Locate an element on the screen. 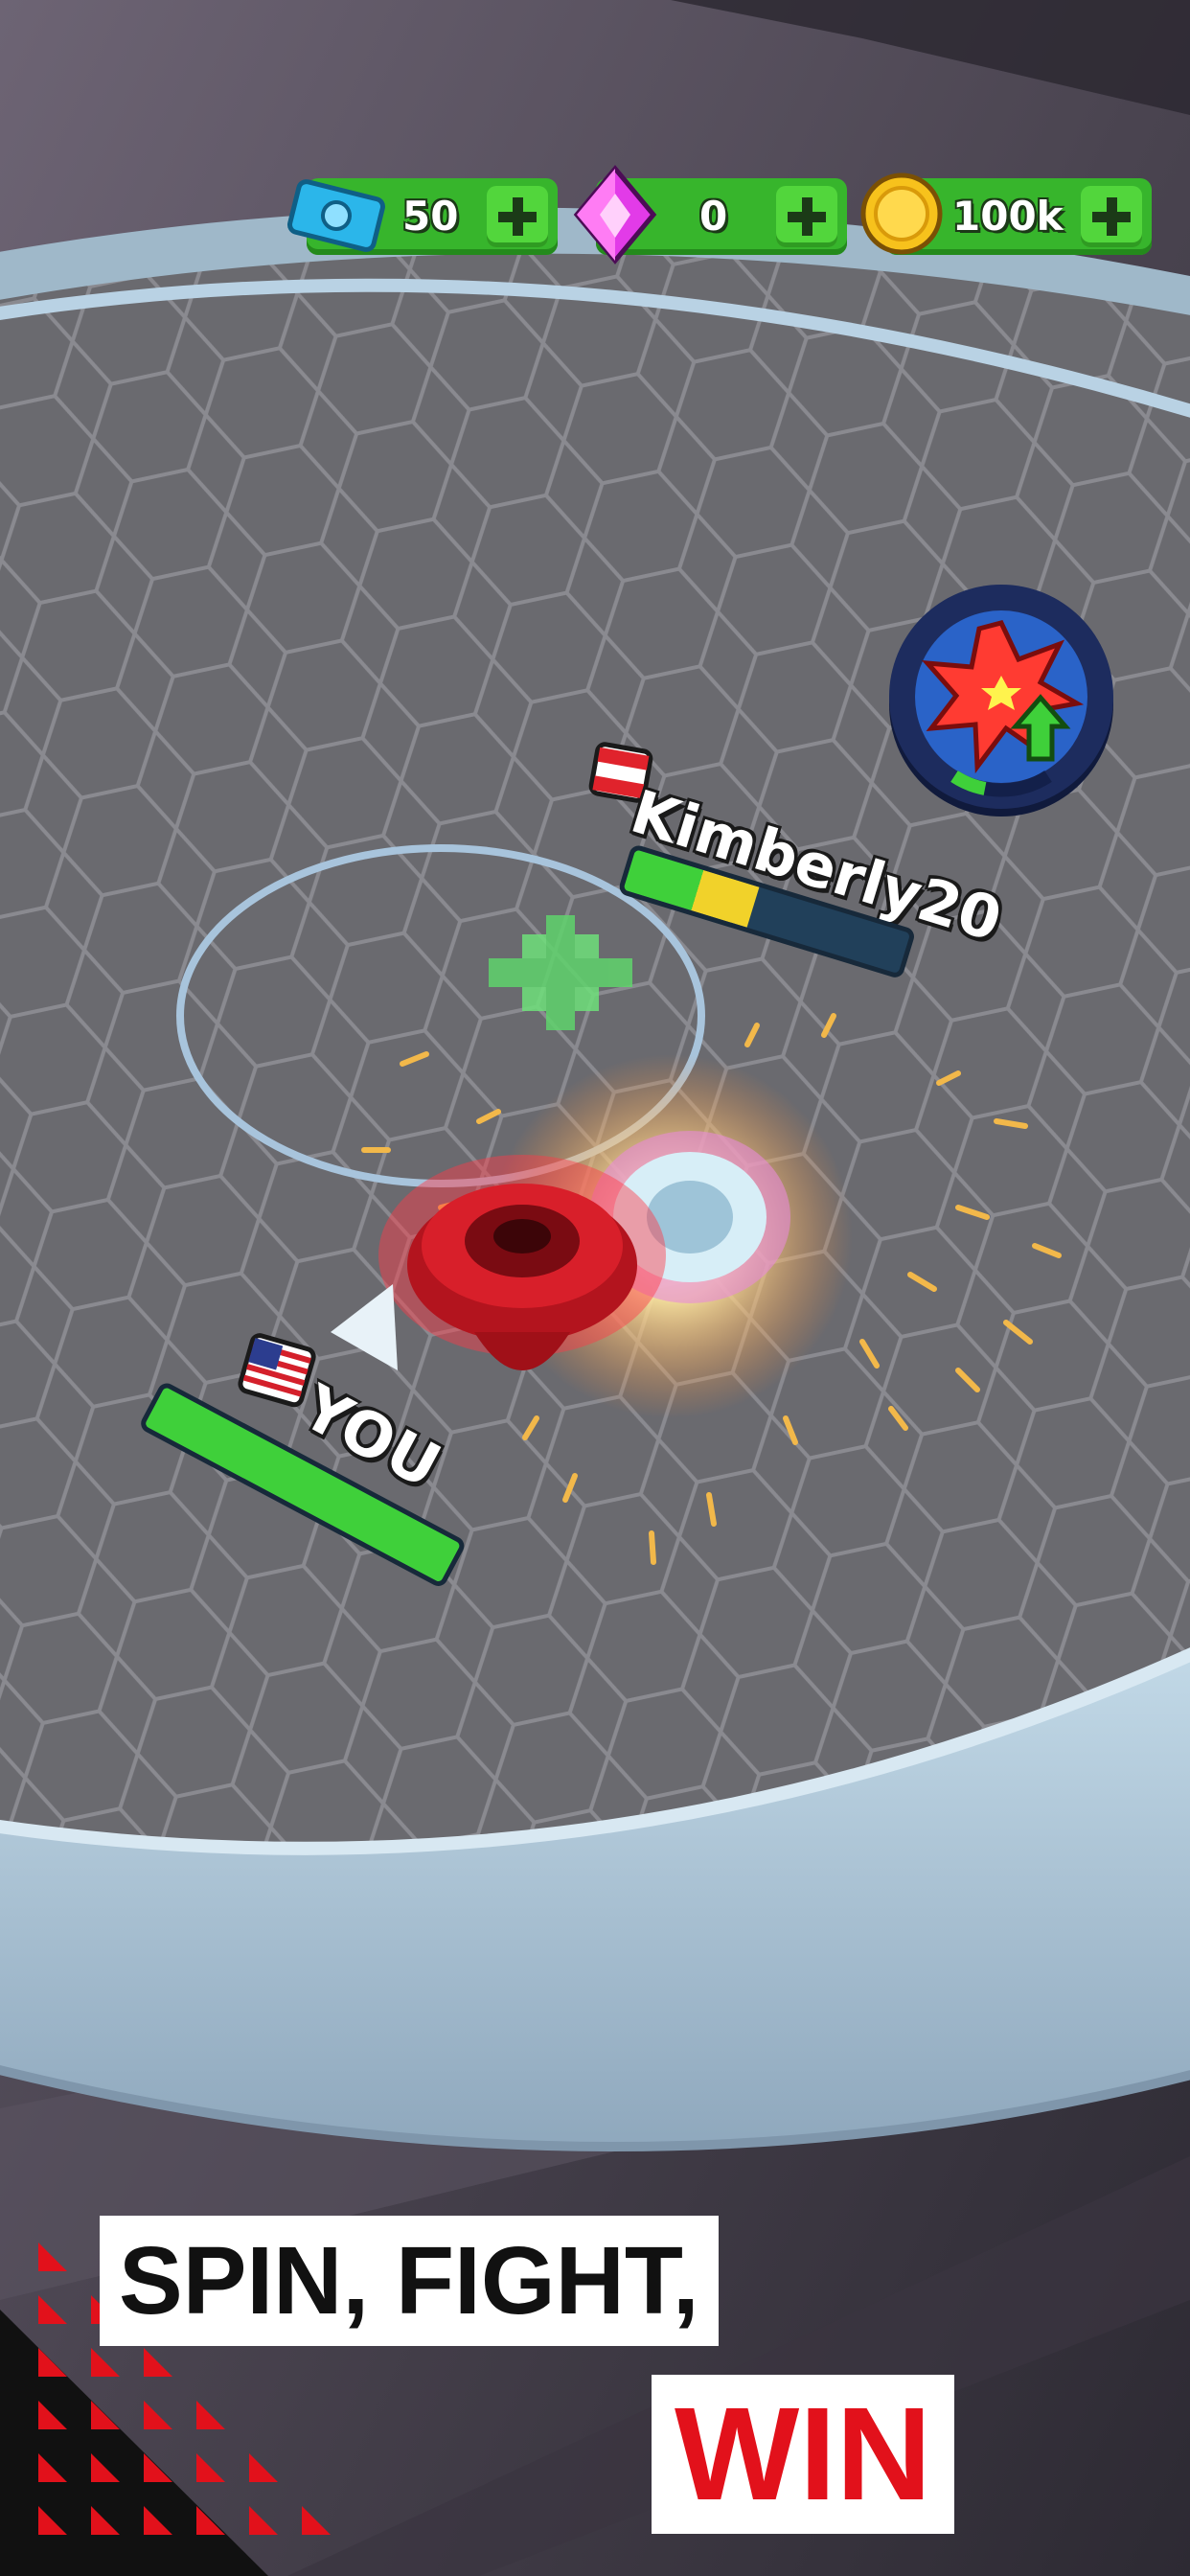 The height and width of the screenshot is (2576, 1190). add-tickets-button is located at coordinates (517, 216).